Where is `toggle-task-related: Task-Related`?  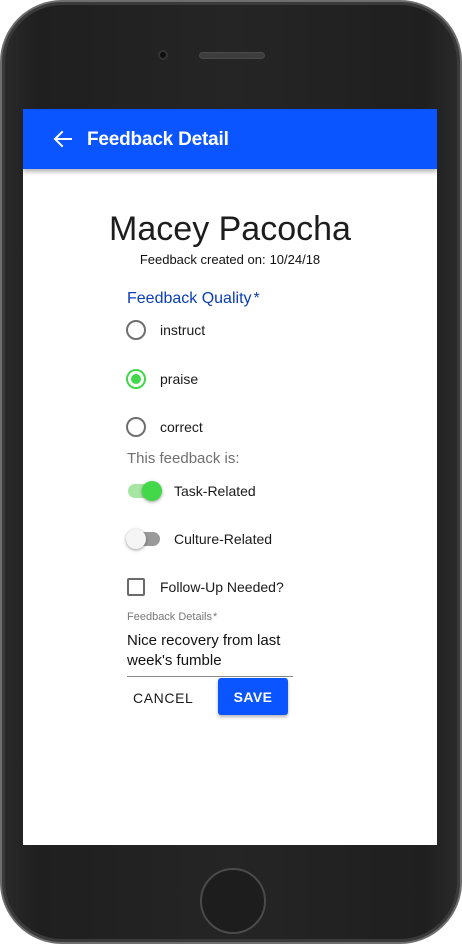 toggle-task-related: Task-Related is located at coordinates (191, 491).